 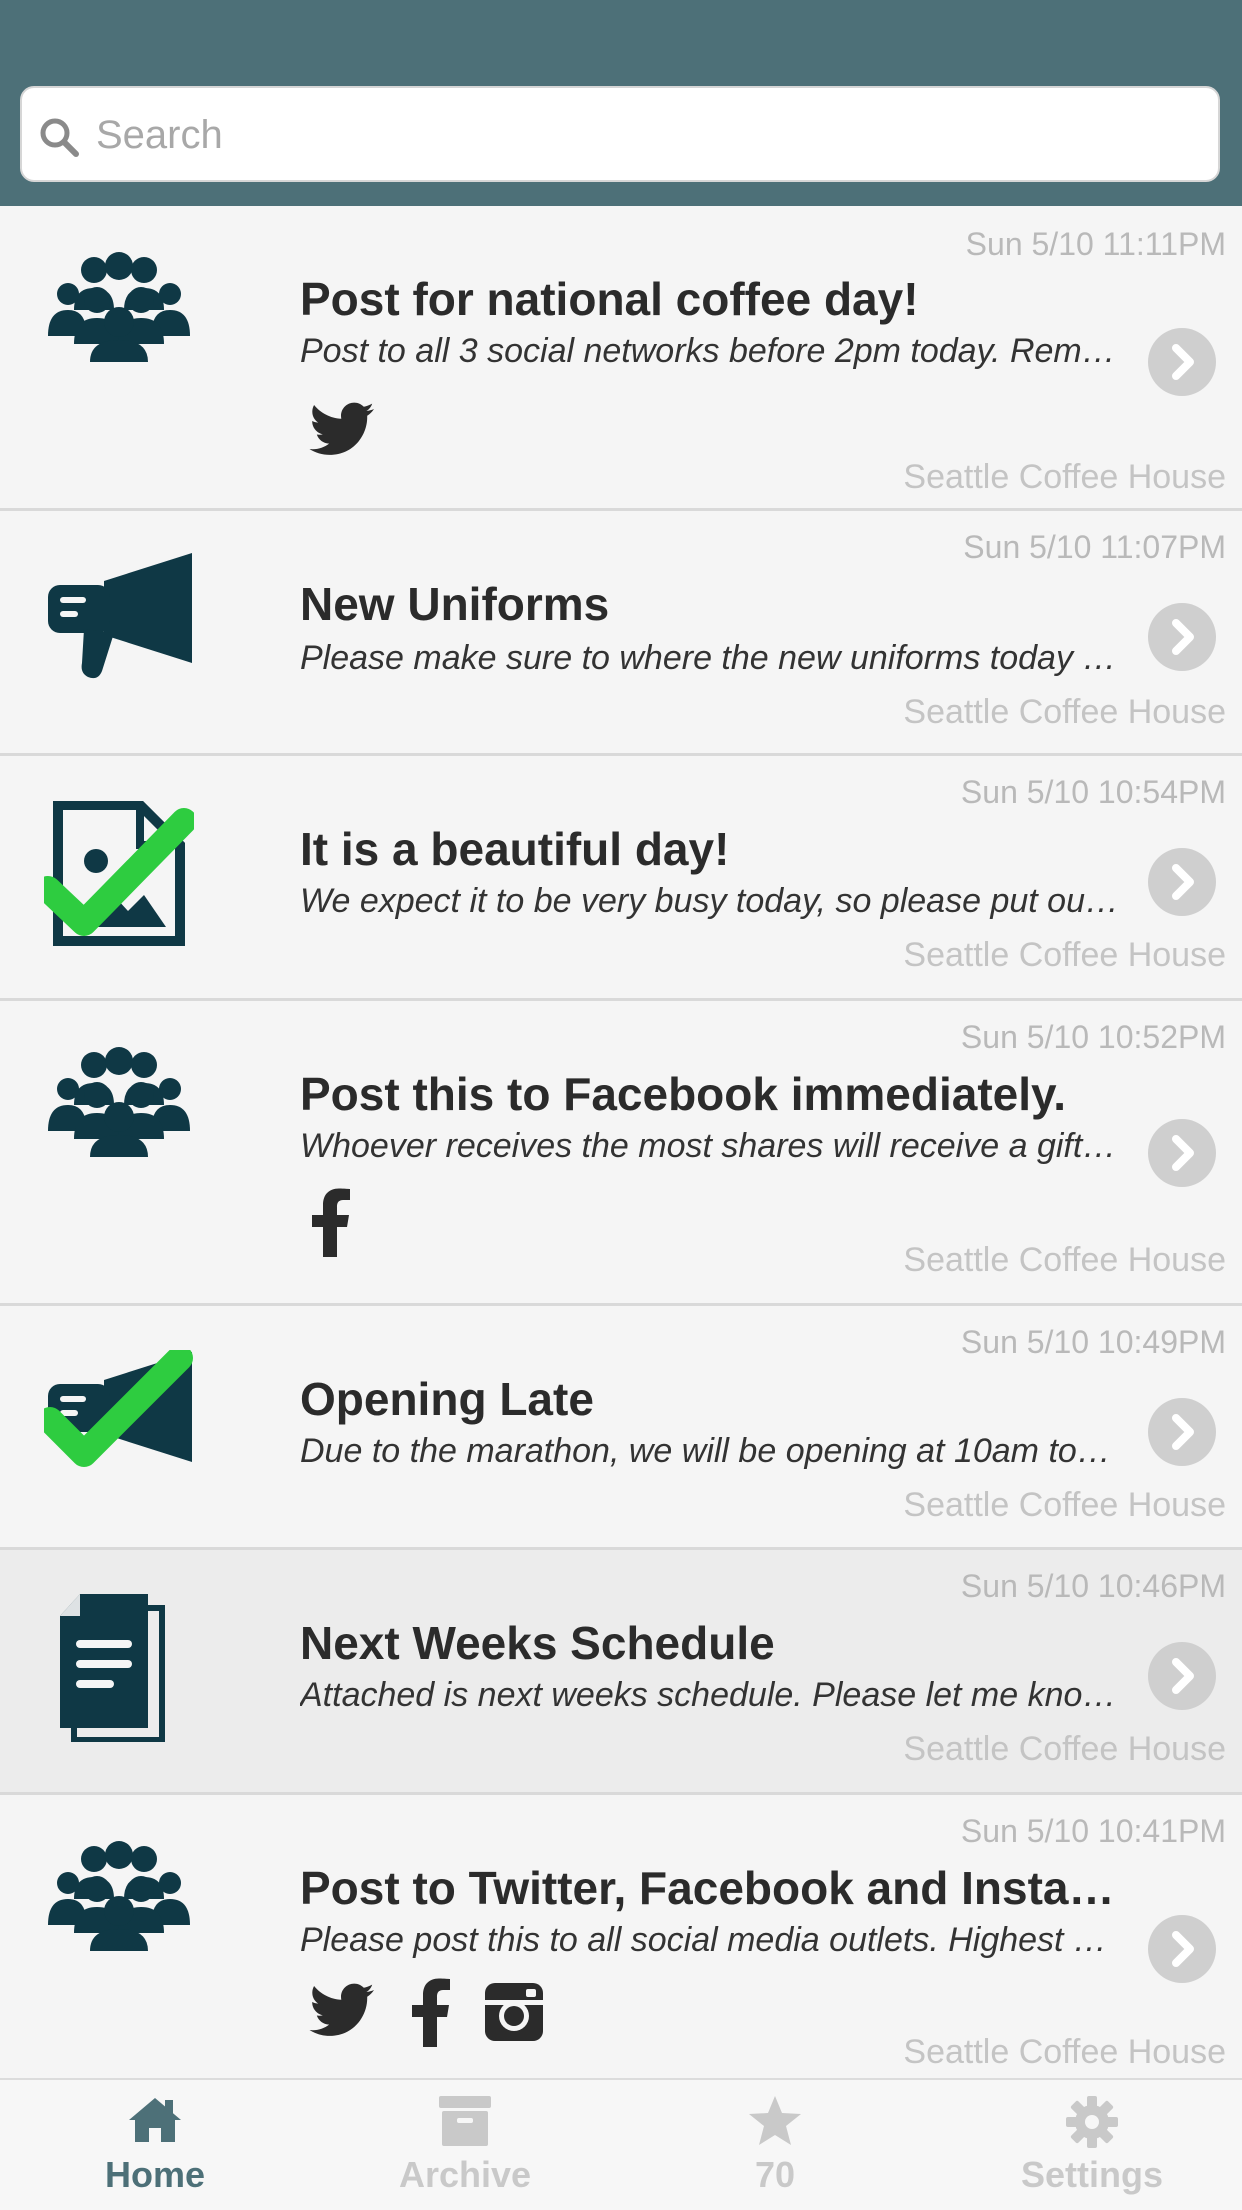 I want to click on post-title: Post this to Facebook immediately., so click(x=683, y=1094).